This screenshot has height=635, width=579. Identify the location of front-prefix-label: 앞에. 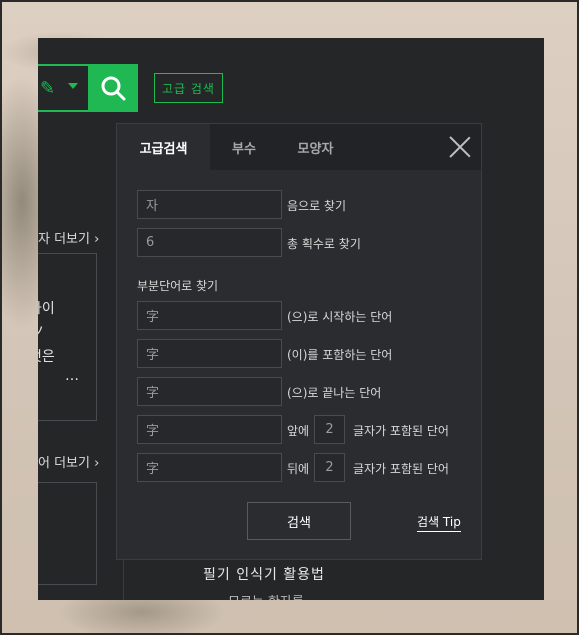
(298, 431).